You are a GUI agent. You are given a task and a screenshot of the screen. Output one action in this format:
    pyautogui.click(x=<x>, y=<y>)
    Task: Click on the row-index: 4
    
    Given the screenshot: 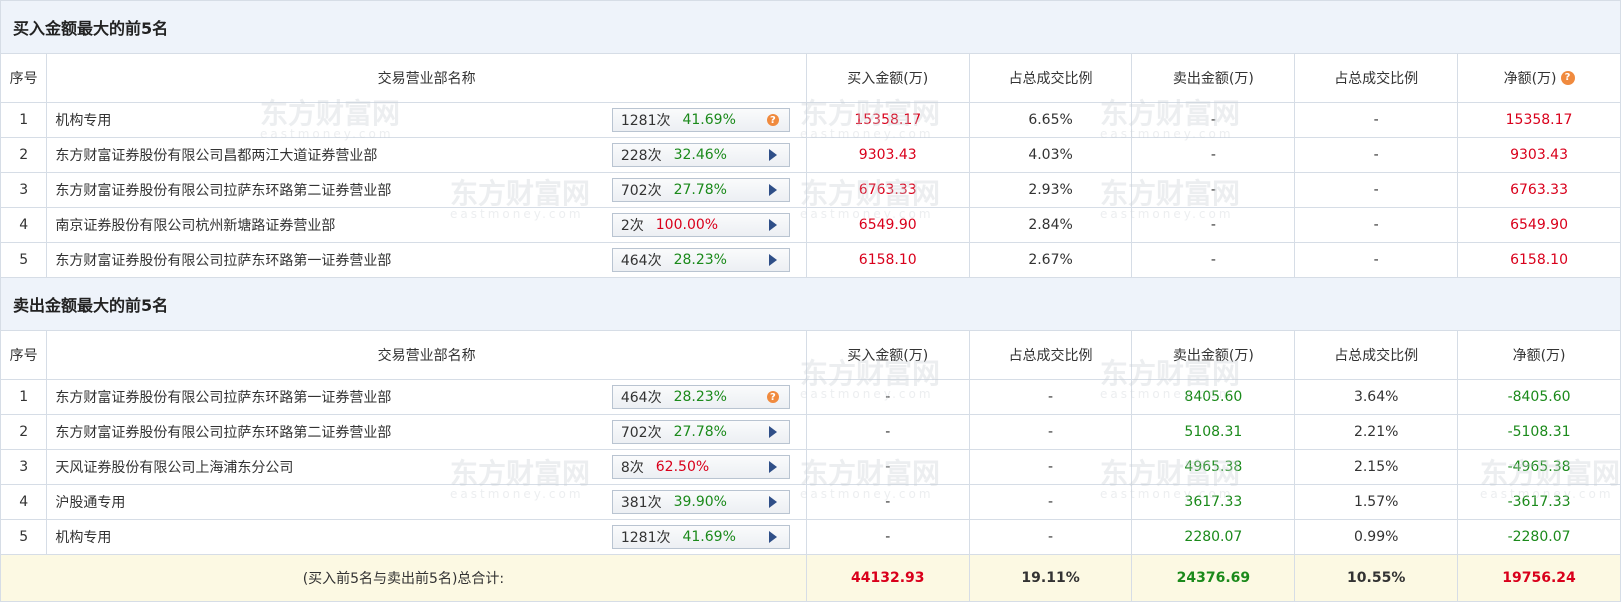 What is the action you would take?
    pyautogui.click(x=24, y=502)
    